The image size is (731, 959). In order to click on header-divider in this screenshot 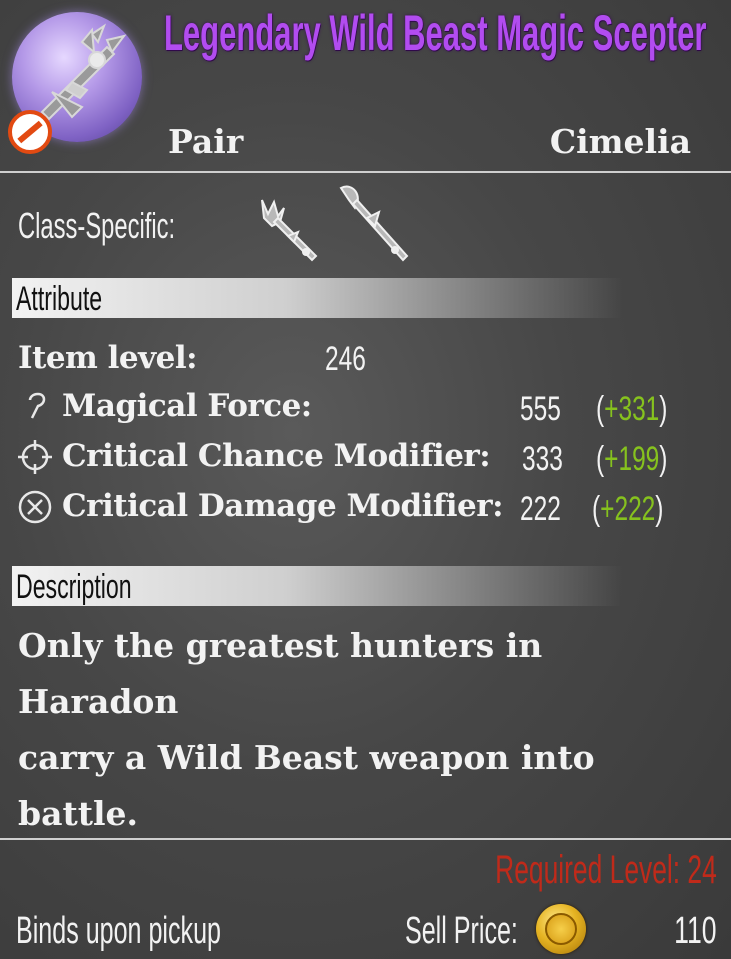, I will do `click(365, 172)`.